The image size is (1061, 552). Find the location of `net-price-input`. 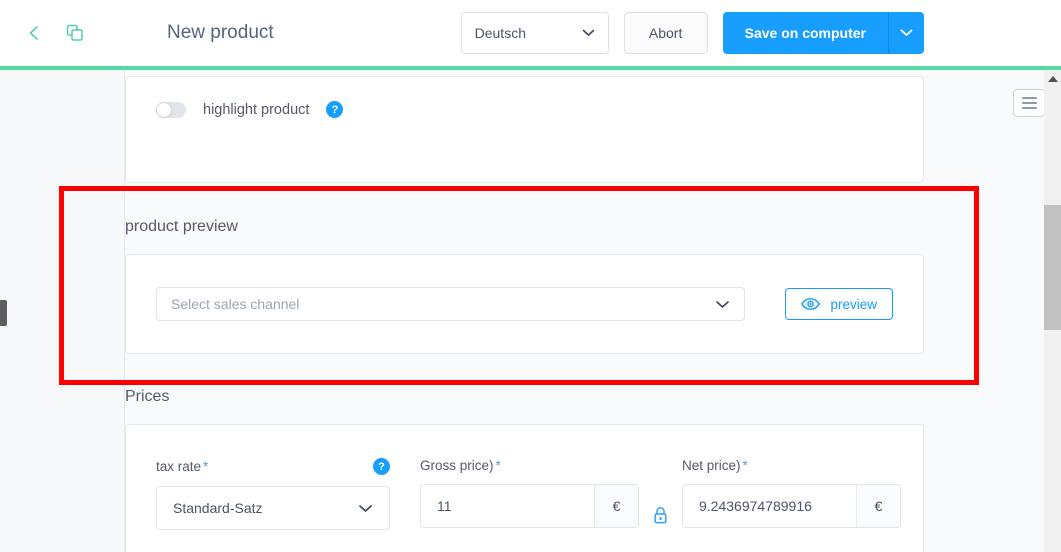

net-price-input is located at coordinates (769, 506).